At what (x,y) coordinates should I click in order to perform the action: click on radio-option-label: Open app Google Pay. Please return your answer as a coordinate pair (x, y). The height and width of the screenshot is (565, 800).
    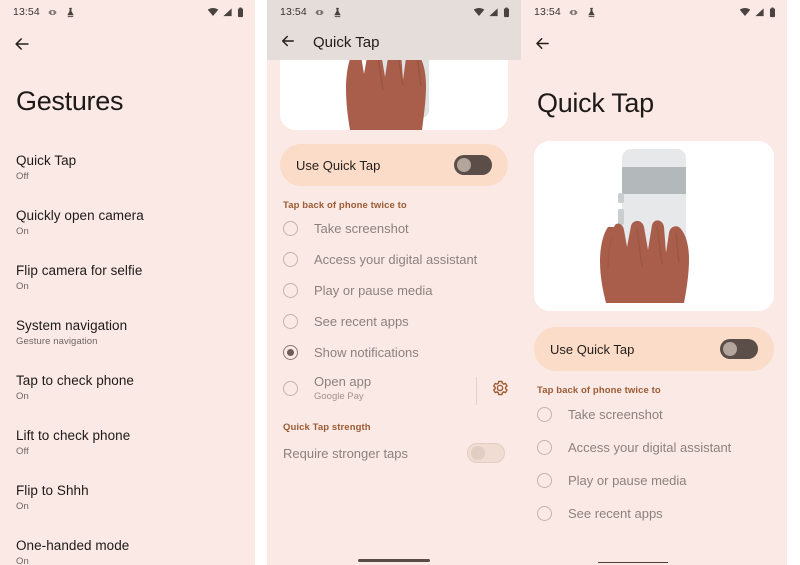
    Looking at the image, I should click on (342, 388).